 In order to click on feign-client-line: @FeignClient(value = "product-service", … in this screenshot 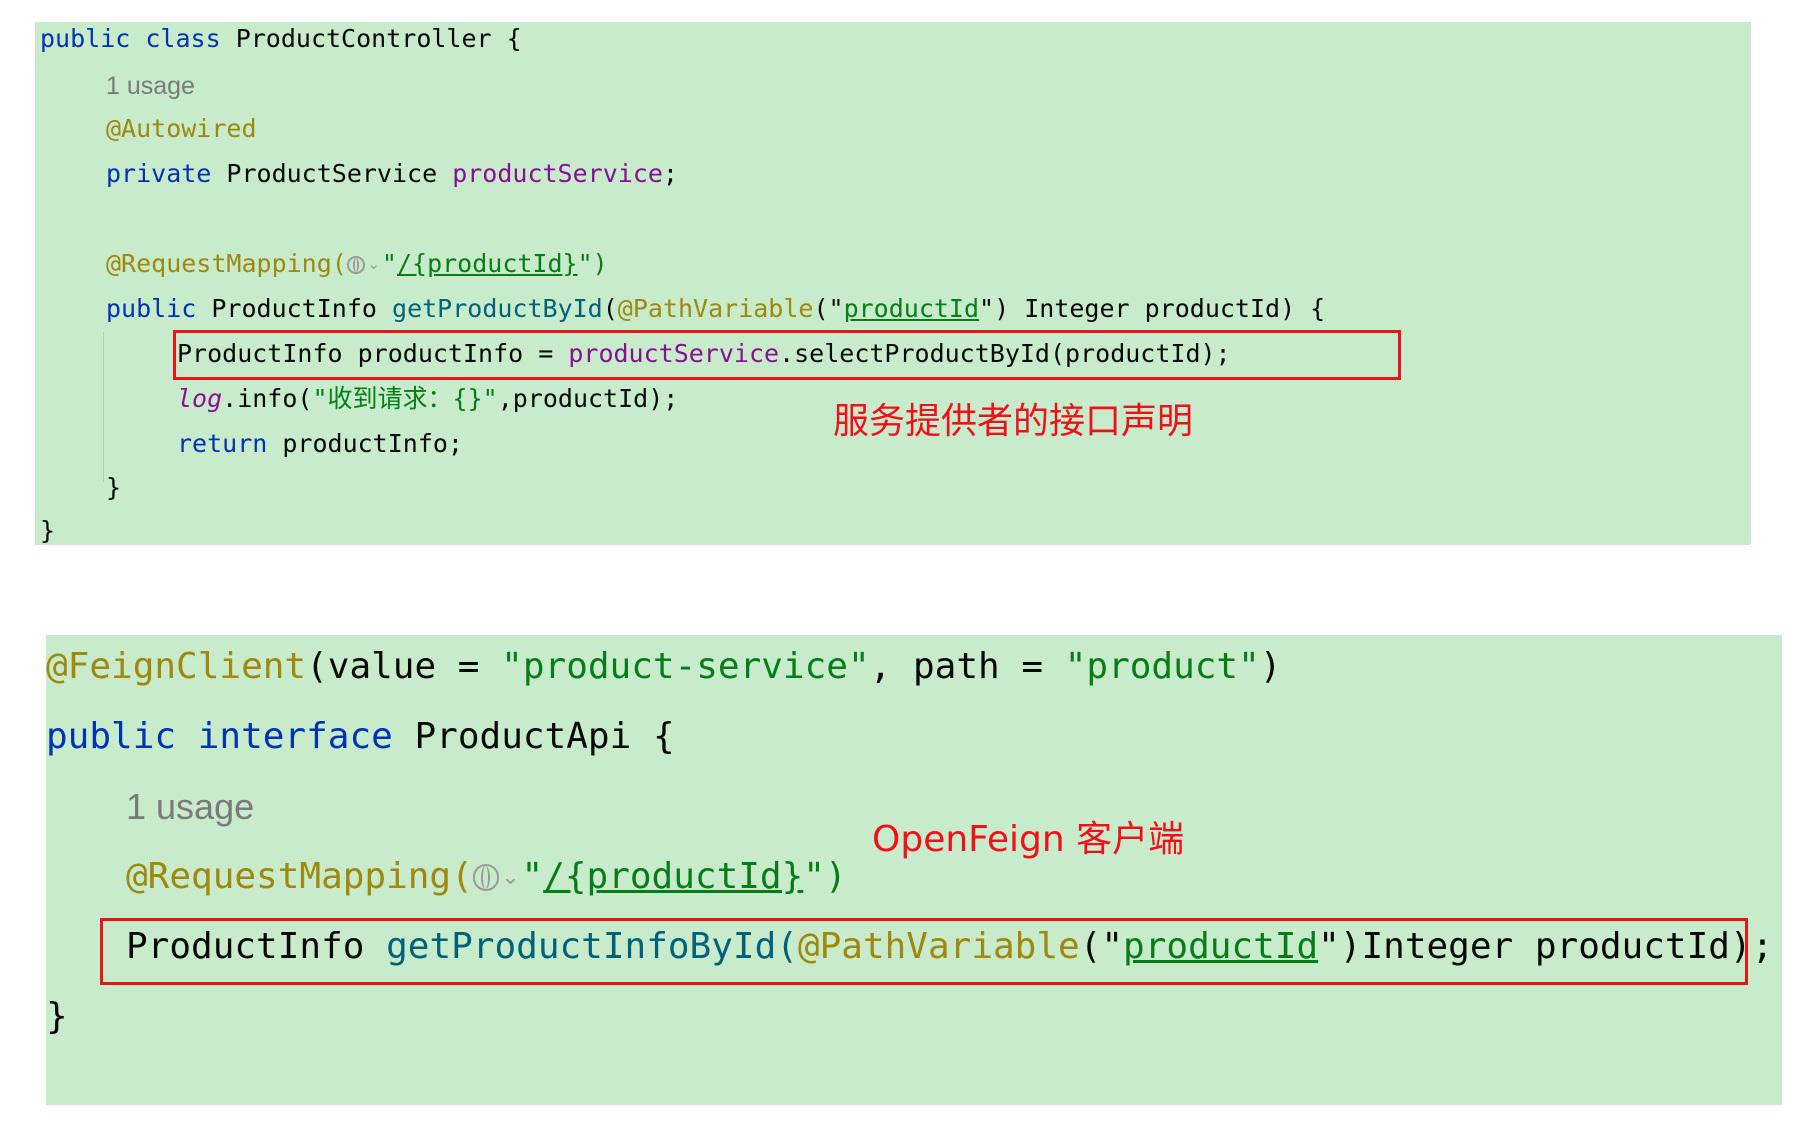, I will do `click(663, 667)`.